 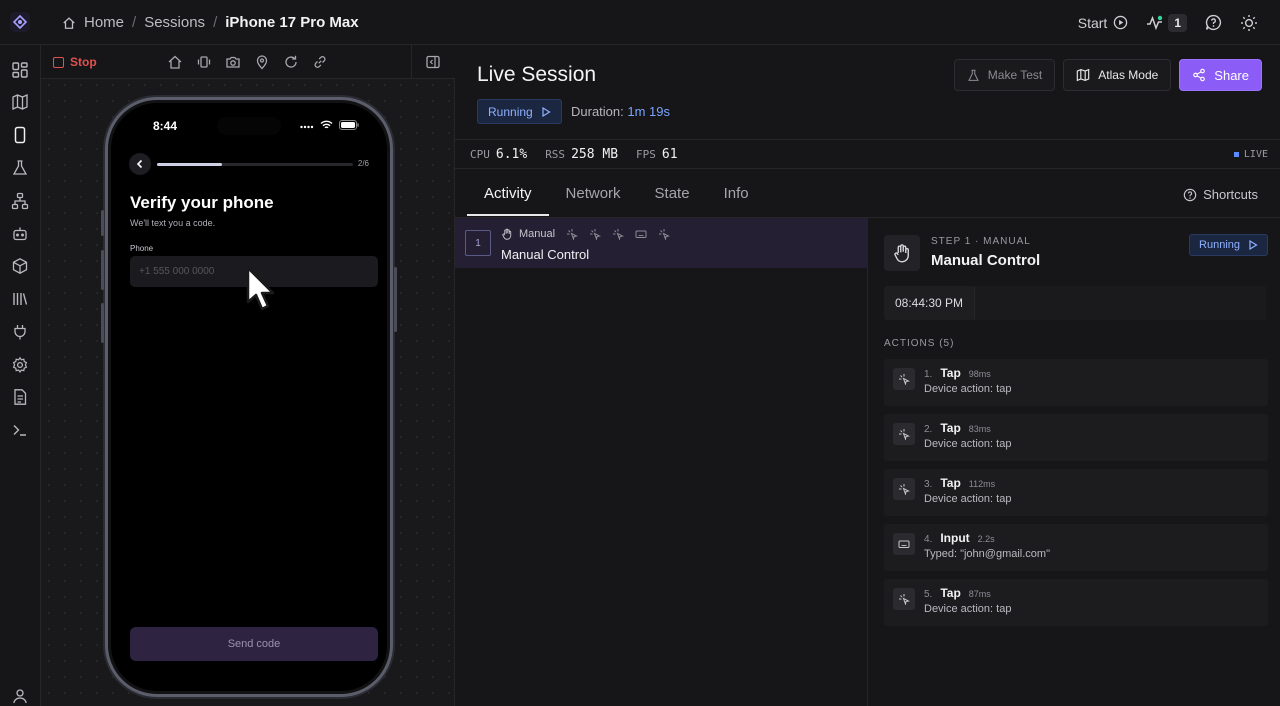 What do you see at coordinates (979, 429) in the screenshot?
I see `action-duration: 83ms` at bounding box center [979, 429].